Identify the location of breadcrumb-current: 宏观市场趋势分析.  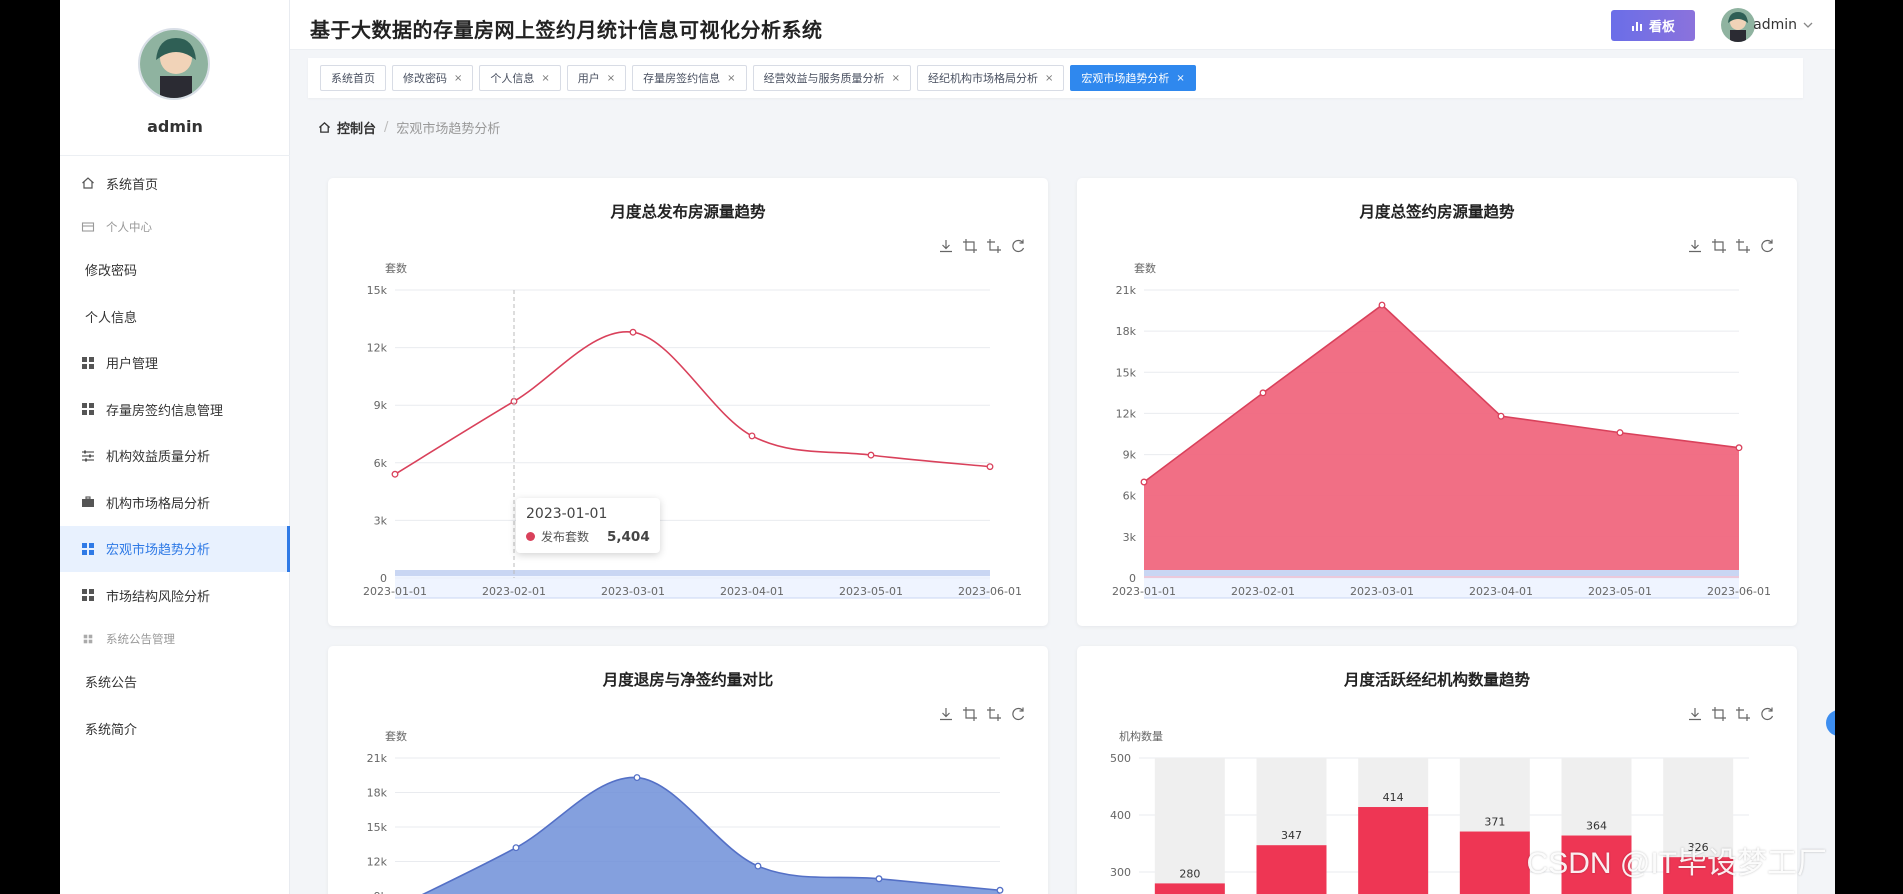
(448, 129).